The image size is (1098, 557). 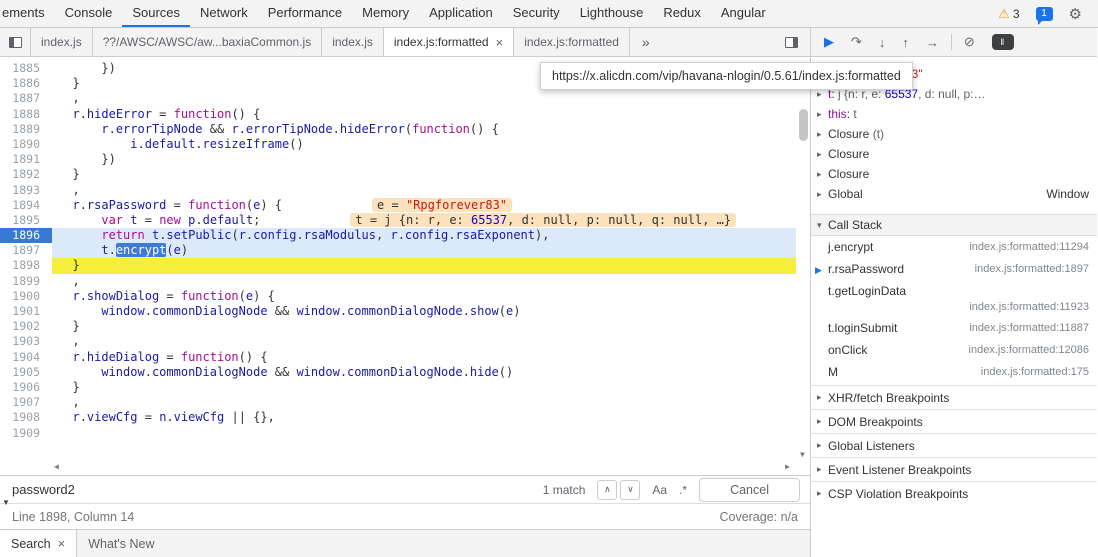 What do you see at coordinates (905, 42) in the screenshot?
I see `step-out-icon: ↑` at bounding box center [905, 42].